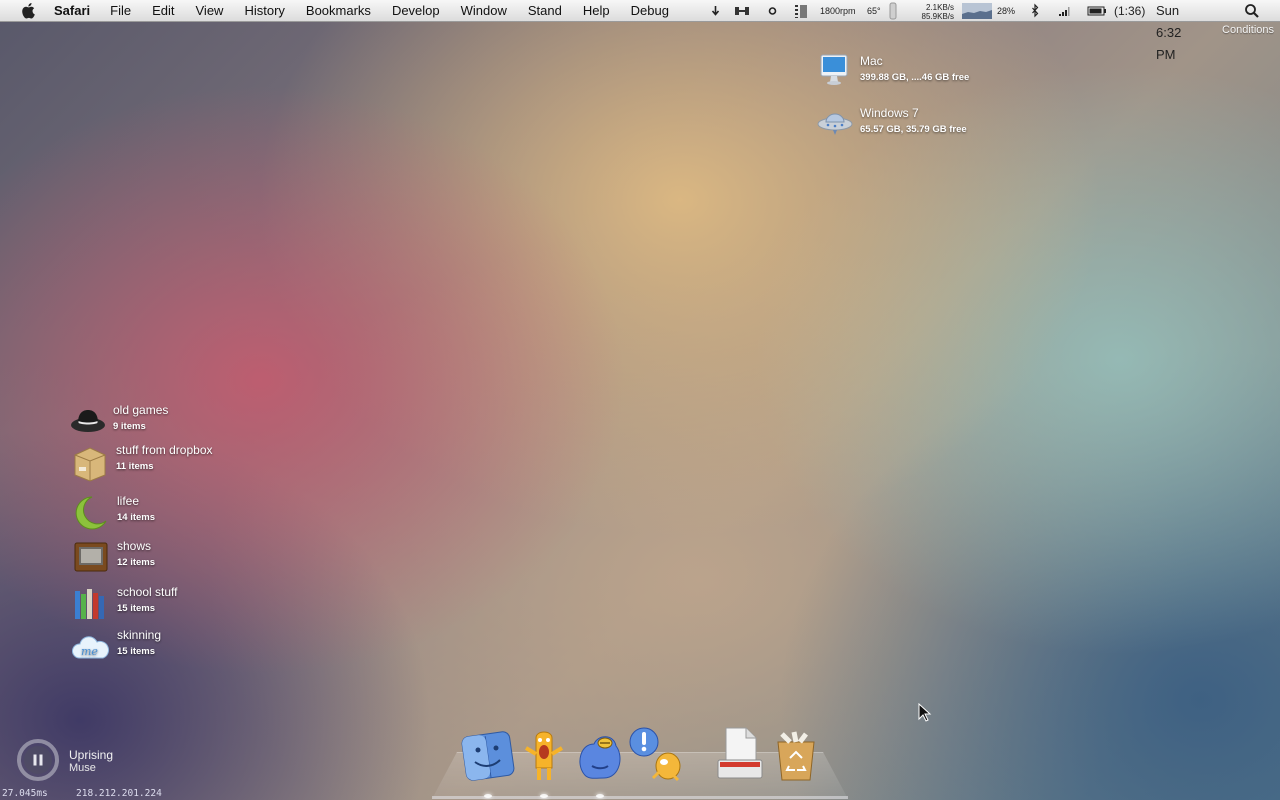 Image resolution: width=1280 pixels, height=800 pixels. What do you see at coordinates (147, 592) in the screenshot?
I see `stack-name: school stuff` at bounding box center [147, 592].